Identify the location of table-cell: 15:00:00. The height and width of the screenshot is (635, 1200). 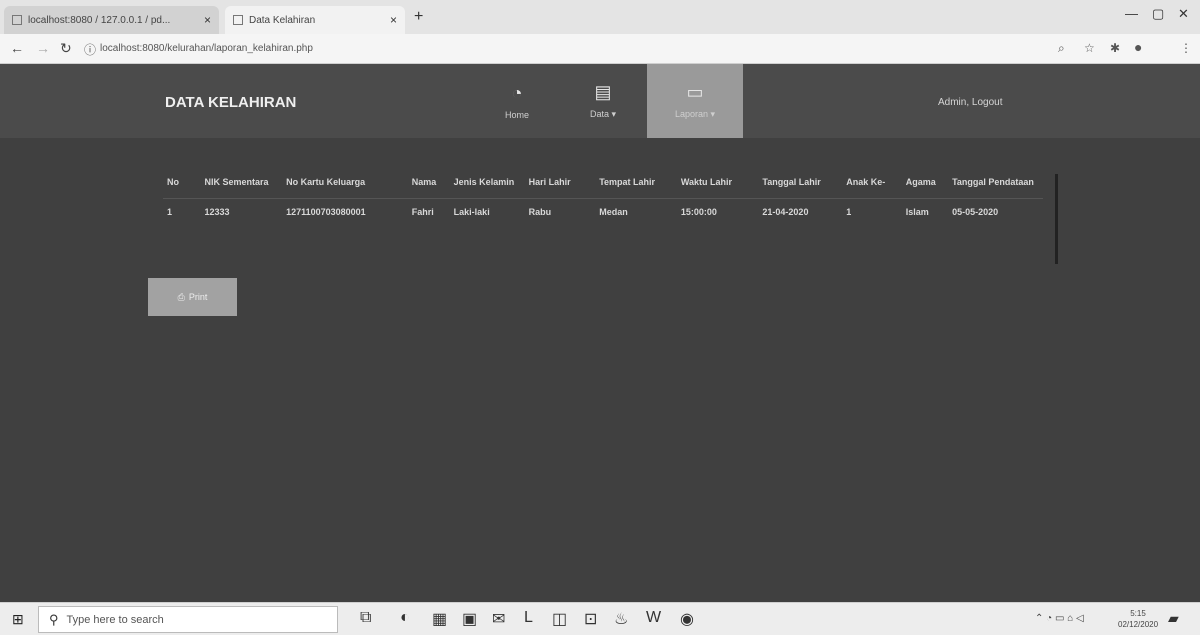
(698, 212).